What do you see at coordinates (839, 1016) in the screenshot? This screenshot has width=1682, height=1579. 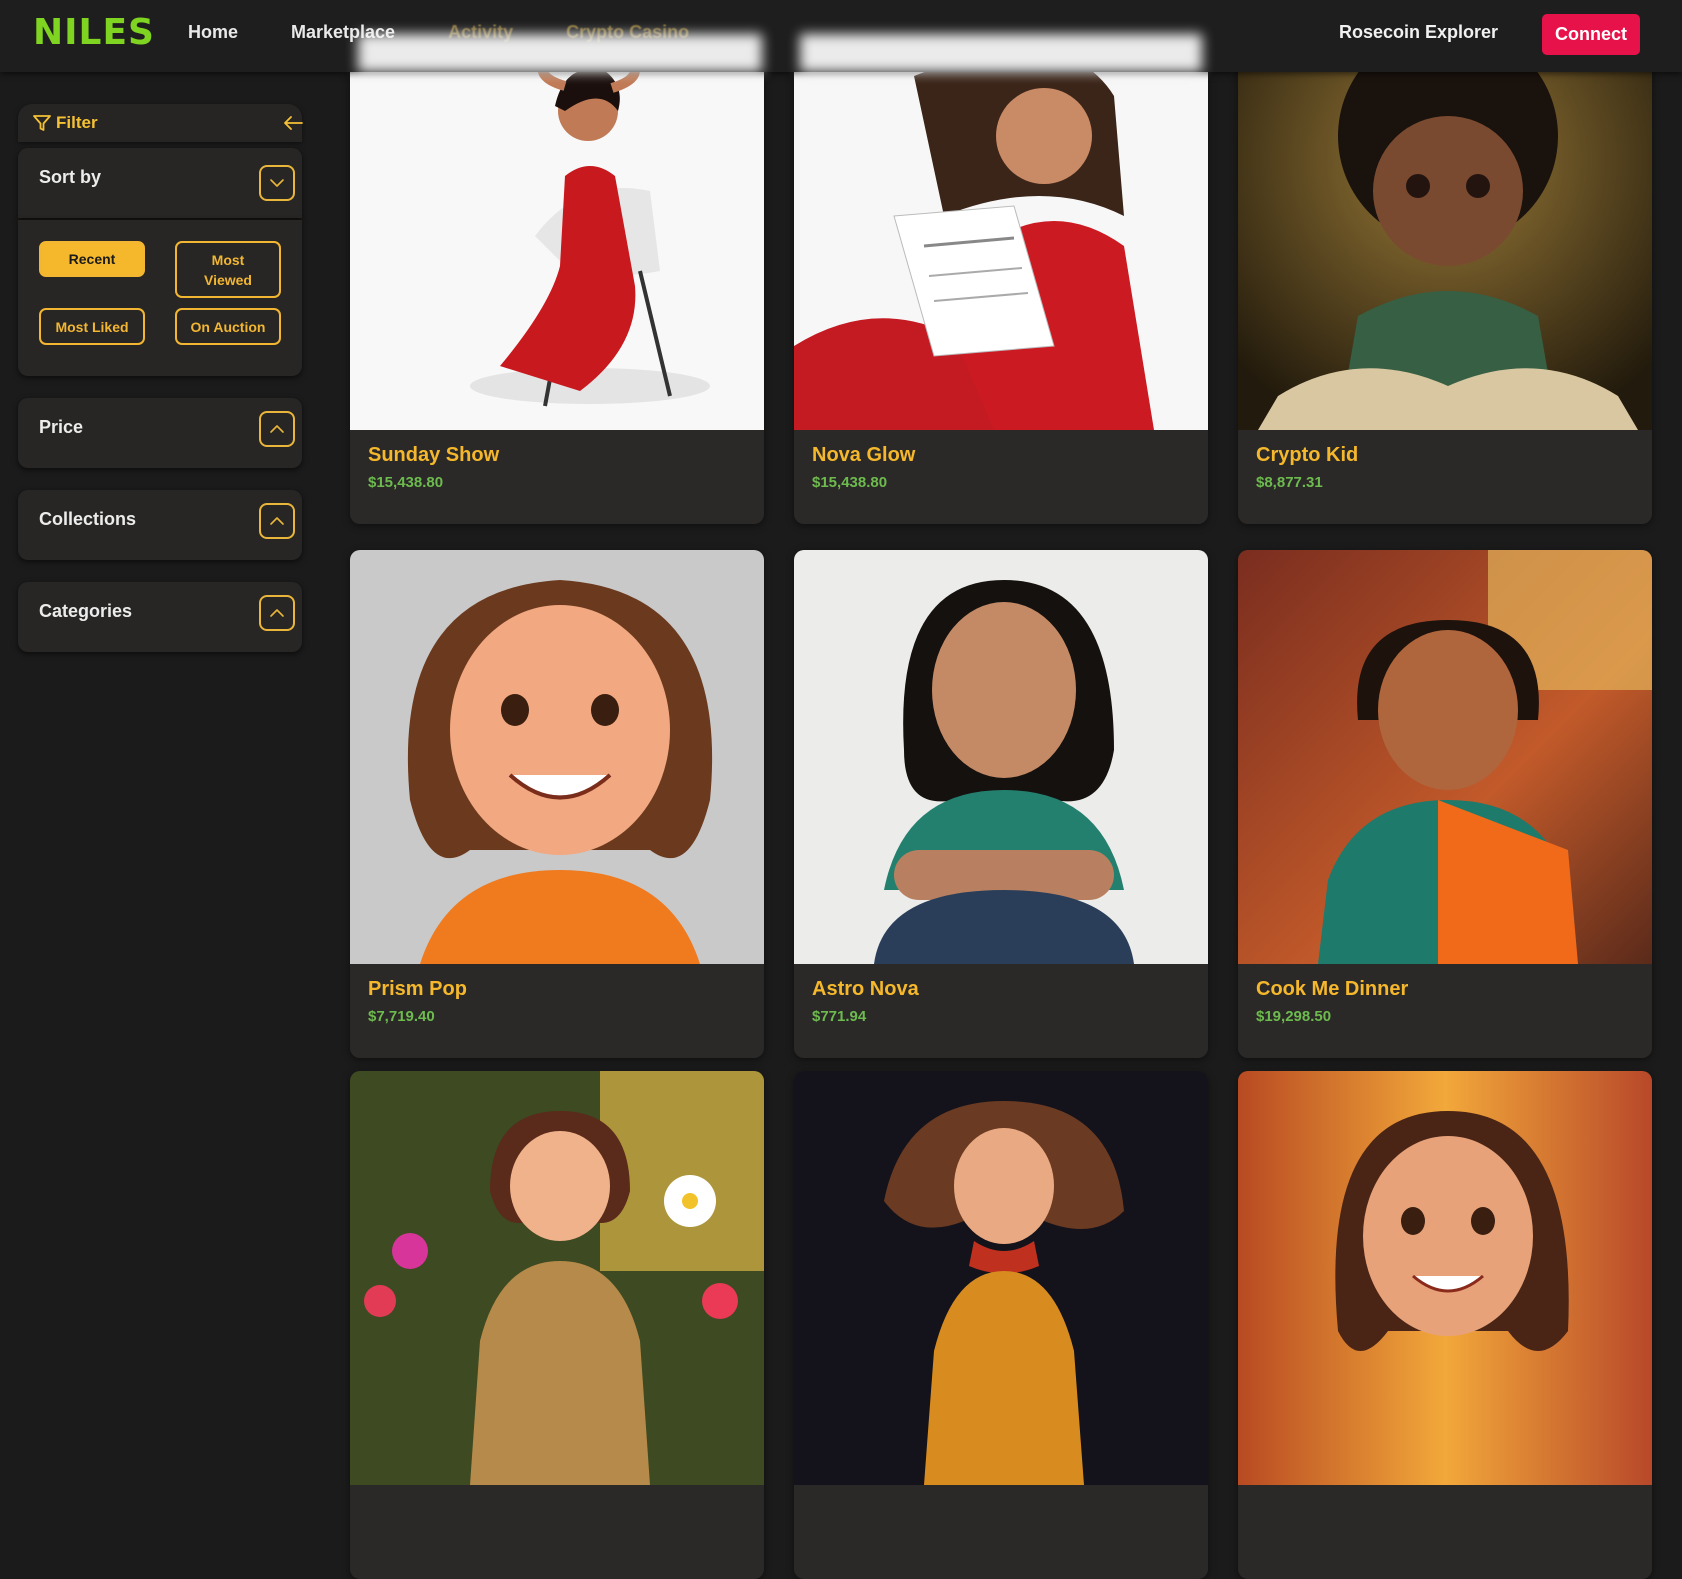 I see `nft-price: $771.94` at bounding box center [839, 1016].